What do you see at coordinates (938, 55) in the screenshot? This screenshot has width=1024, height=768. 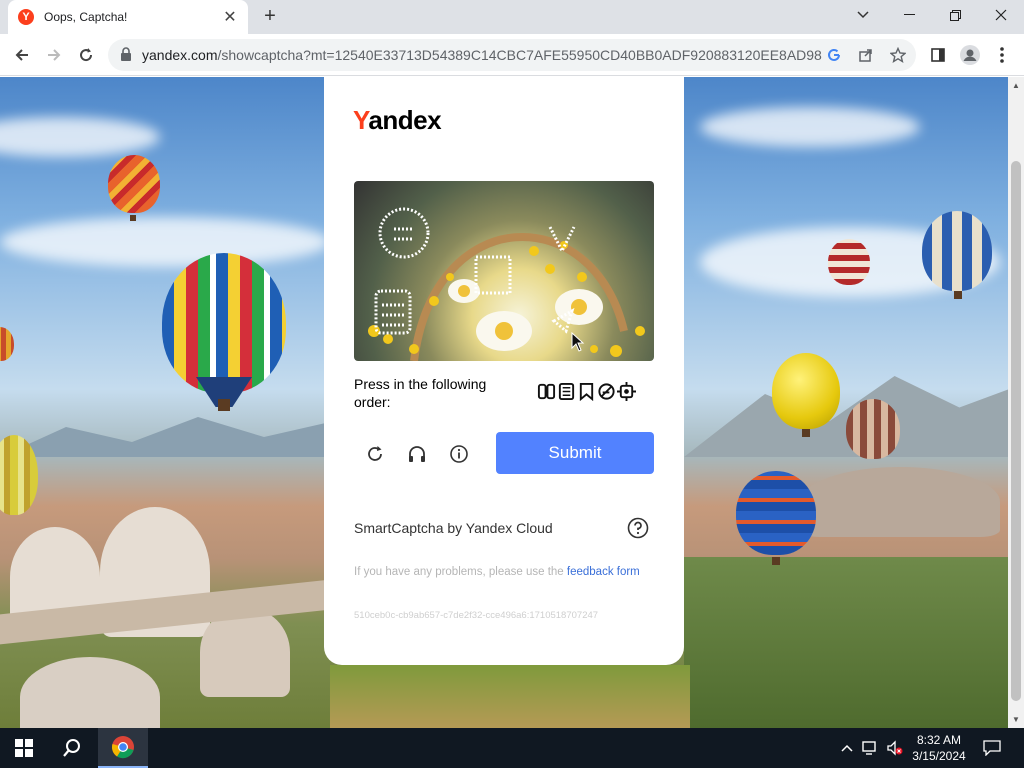 I see `side-panel-icon` at bounding box center [938, 55].